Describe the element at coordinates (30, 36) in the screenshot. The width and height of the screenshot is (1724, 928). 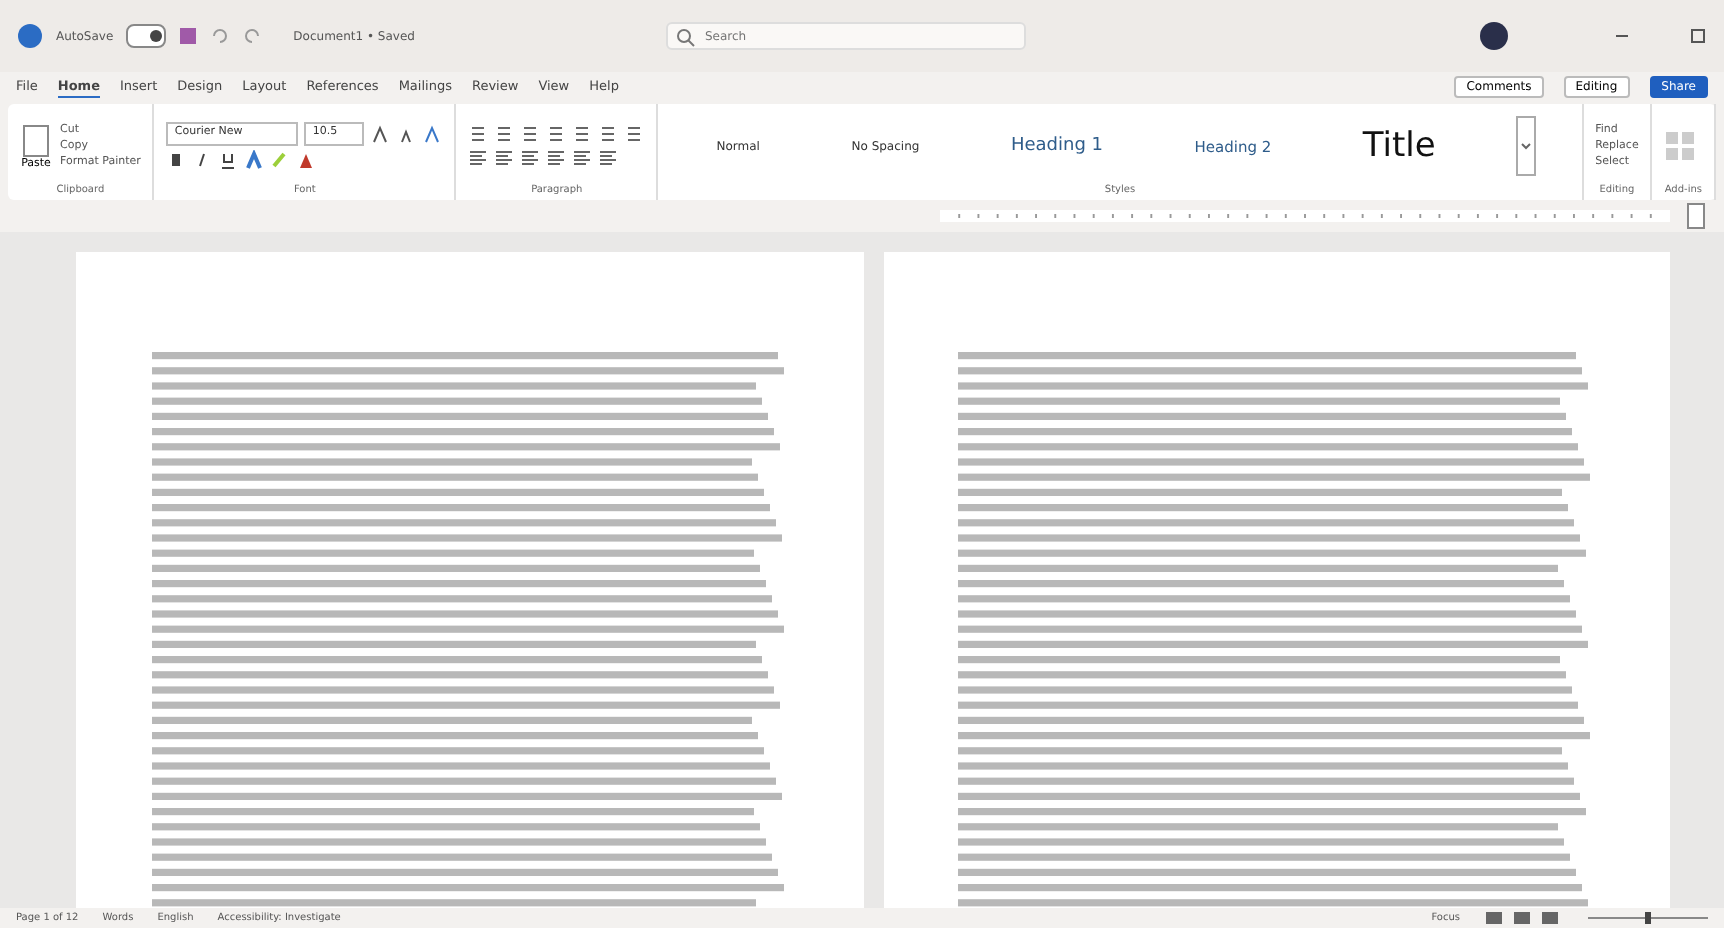
I see `app-logo-icon` at that location.